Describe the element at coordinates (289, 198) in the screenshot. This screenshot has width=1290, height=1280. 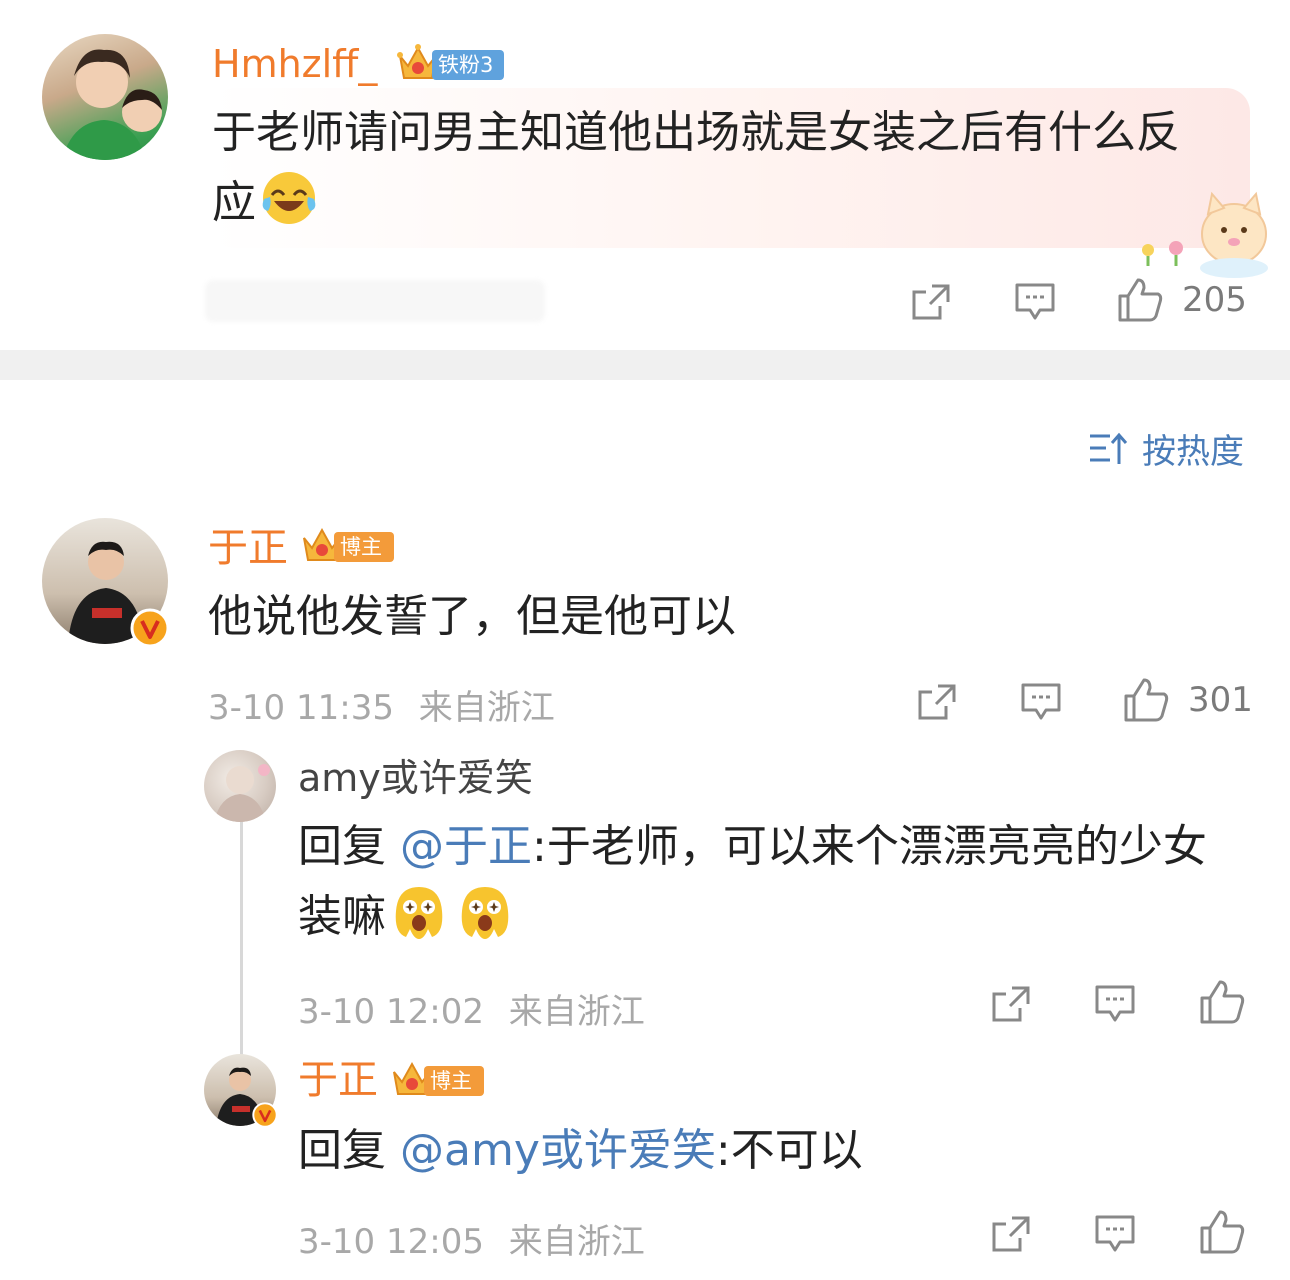
I see `laugh-cry-emoji` at that location.